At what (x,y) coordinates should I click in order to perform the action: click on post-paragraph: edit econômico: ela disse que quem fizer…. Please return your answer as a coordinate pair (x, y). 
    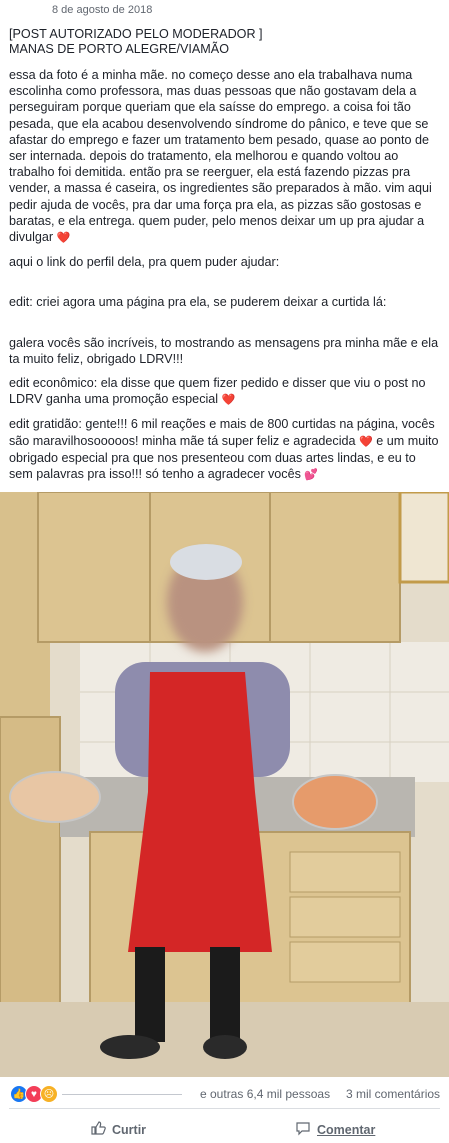
    Looking at the image, I should click on (225, 391).